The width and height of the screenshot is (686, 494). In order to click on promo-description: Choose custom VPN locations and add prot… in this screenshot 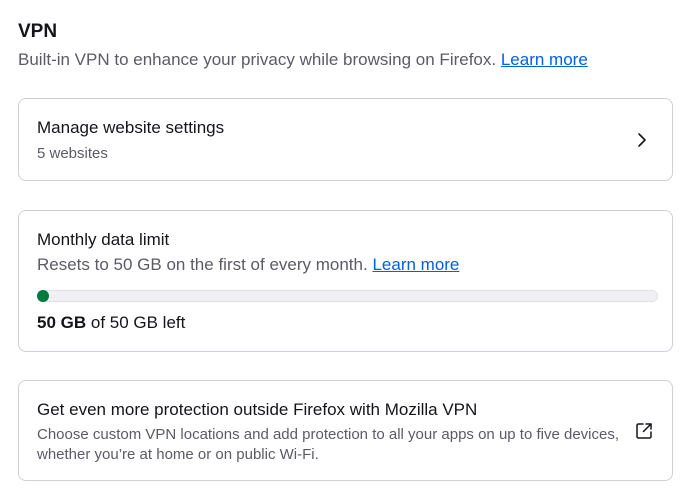, I will do `click(328, 444)`.